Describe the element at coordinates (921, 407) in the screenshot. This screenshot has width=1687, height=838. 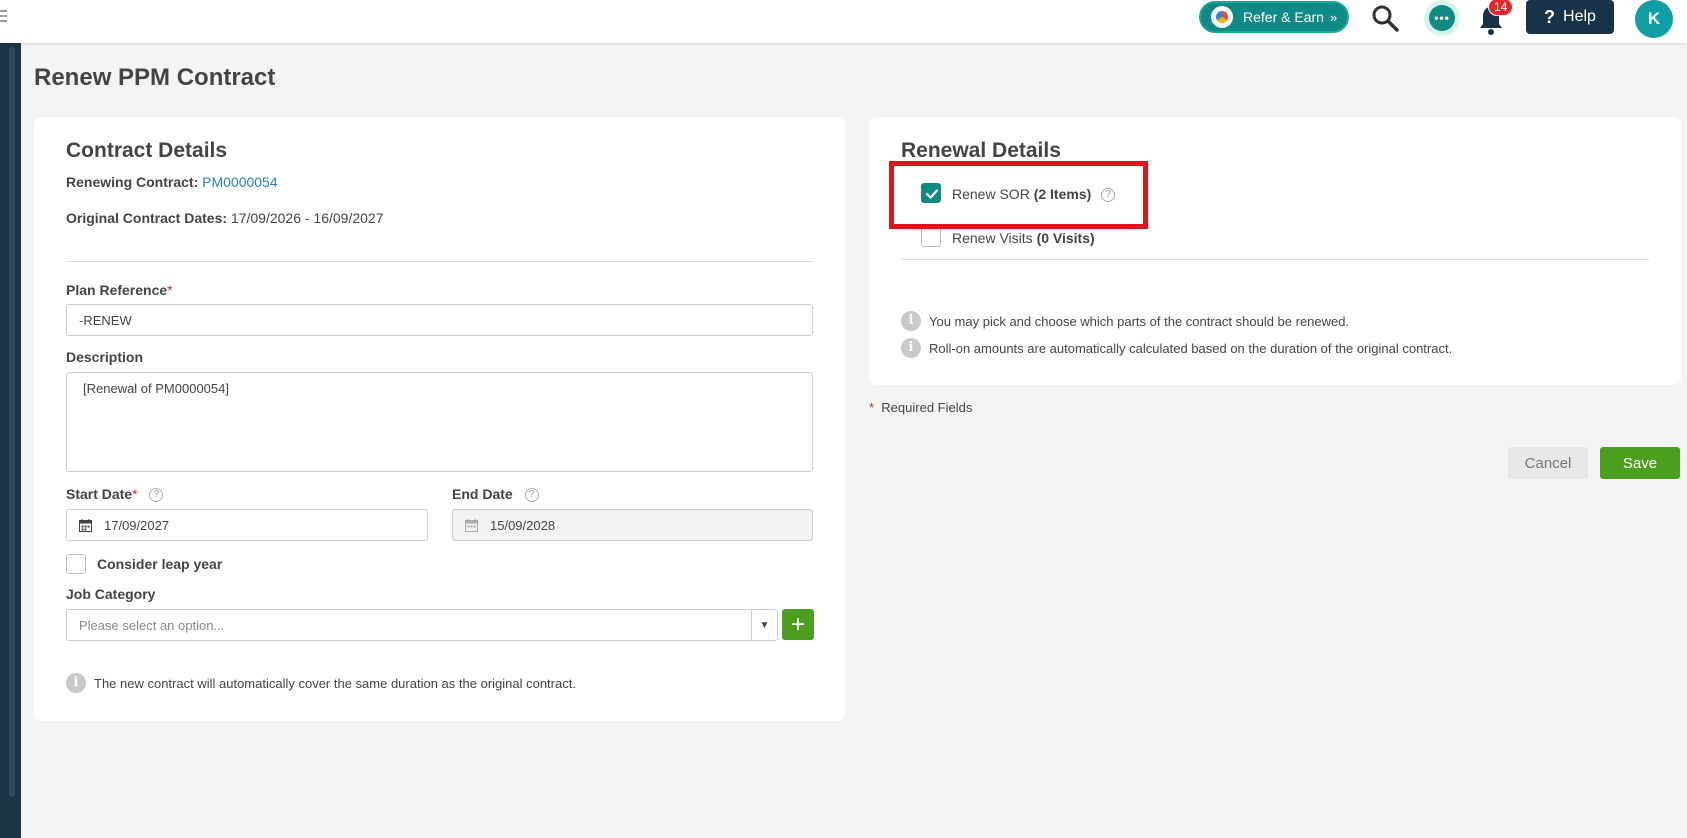
I see `required-fields-note: * Required Fields` at that location.